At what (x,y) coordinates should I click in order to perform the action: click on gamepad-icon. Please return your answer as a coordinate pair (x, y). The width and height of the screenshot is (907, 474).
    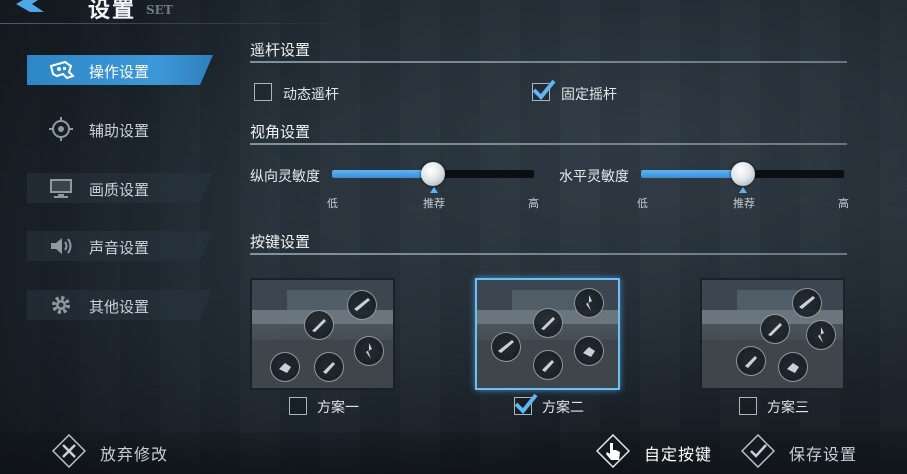
    Looking at the image, I should click on (62, 70).